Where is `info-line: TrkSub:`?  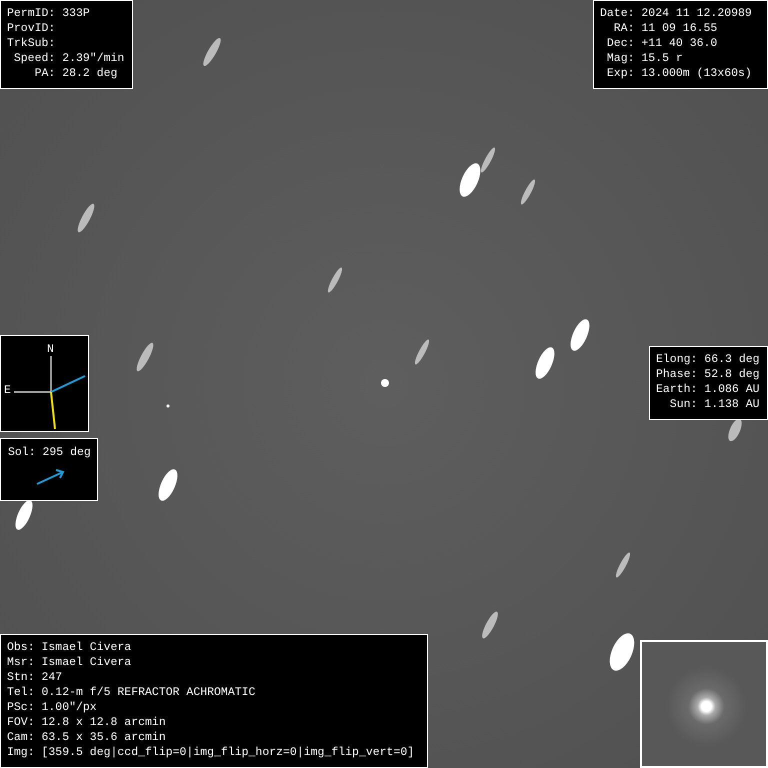 info-line: TrkSub: is located at coordinates (31, 43).